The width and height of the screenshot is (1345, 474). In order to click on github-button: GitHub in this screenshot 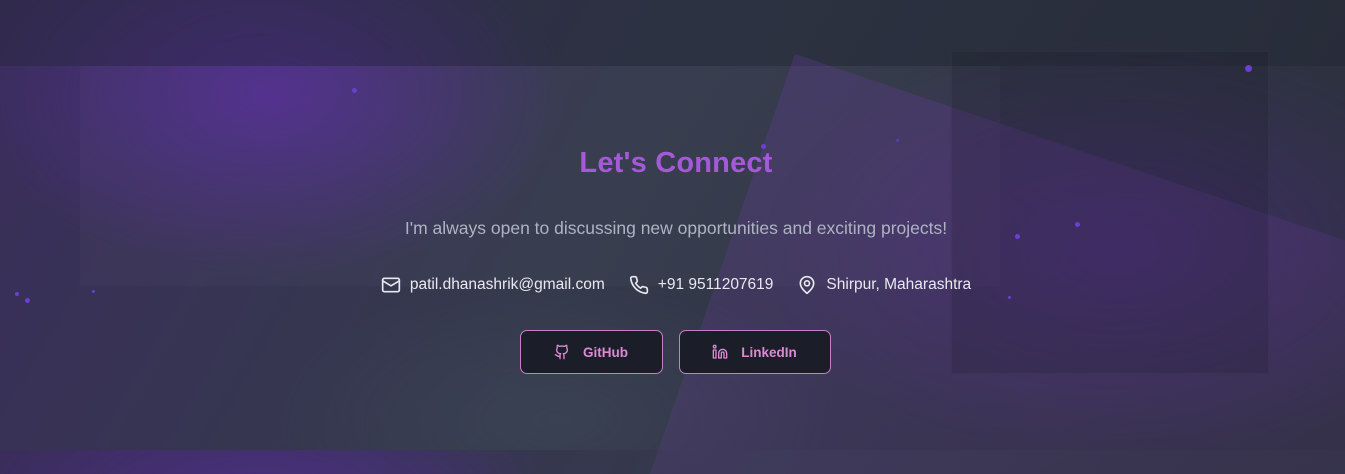, I will do `click(591, 352)`.